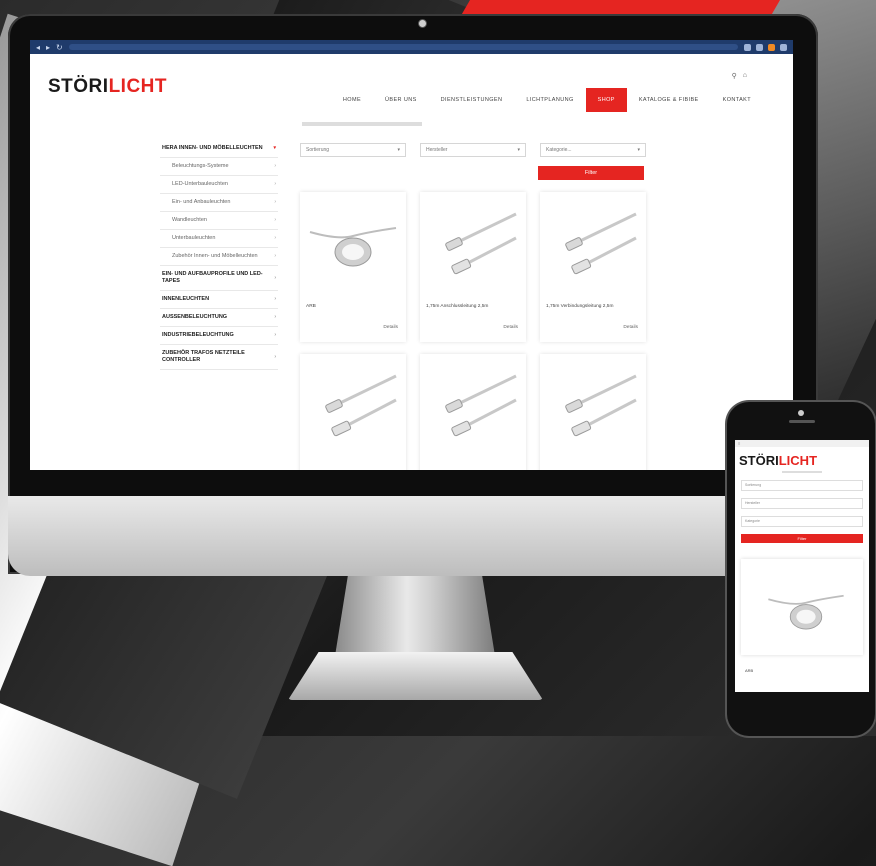 Image resolution: width=876 pixels, height=866 pixels. I want to click on caret-down-icon: ▾, so click(274, 148).